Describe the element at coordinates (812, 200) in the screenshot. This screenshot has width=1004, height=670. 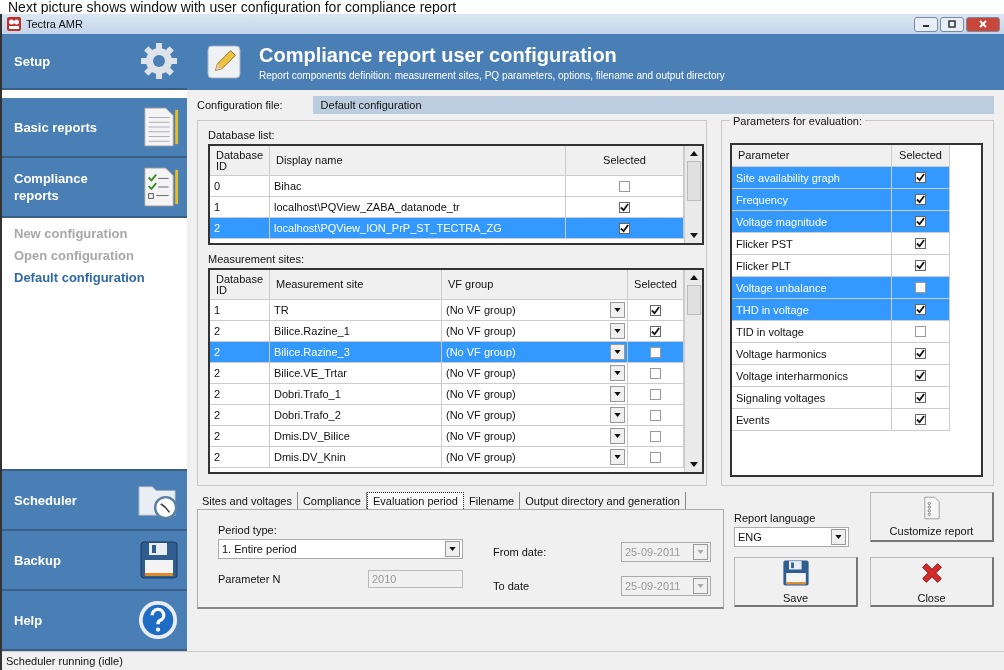
I see `table-cell: Frequency` at that location.